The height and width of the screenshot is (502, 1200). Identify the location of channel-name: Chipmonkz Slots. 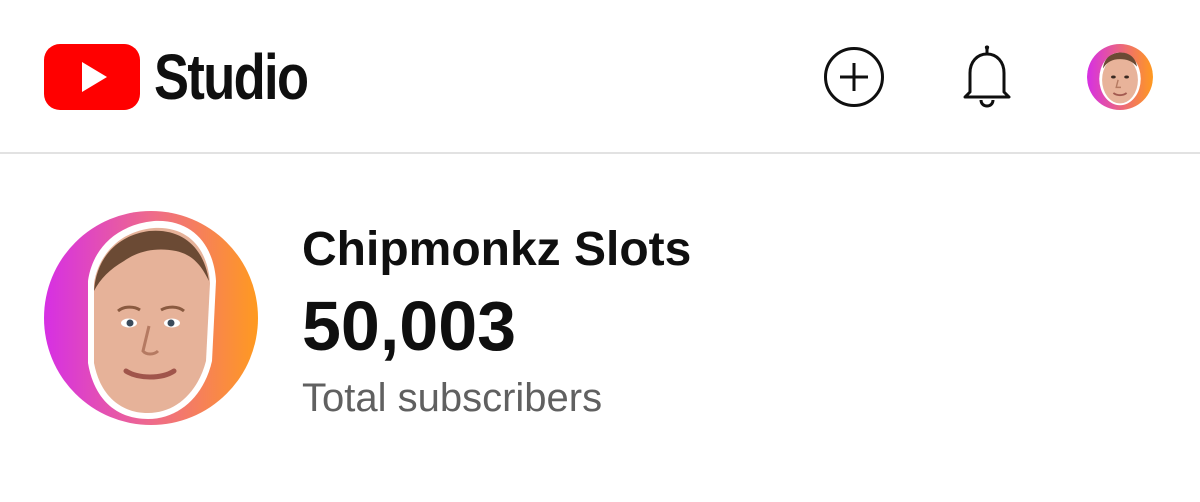
(497, 249).